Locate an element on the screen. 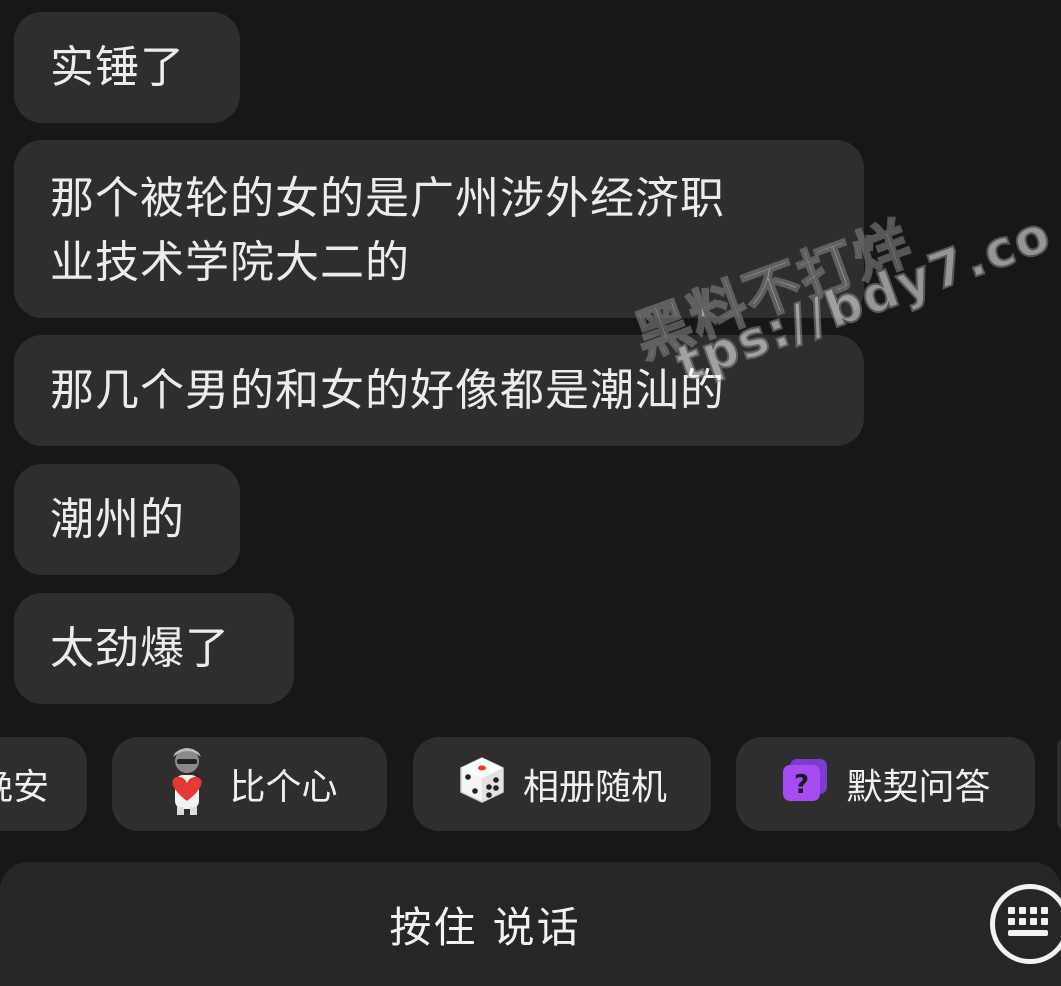  message-text-line: 那个被轮的女的是广州涉外经济职 is located at coordinates (387, 198).